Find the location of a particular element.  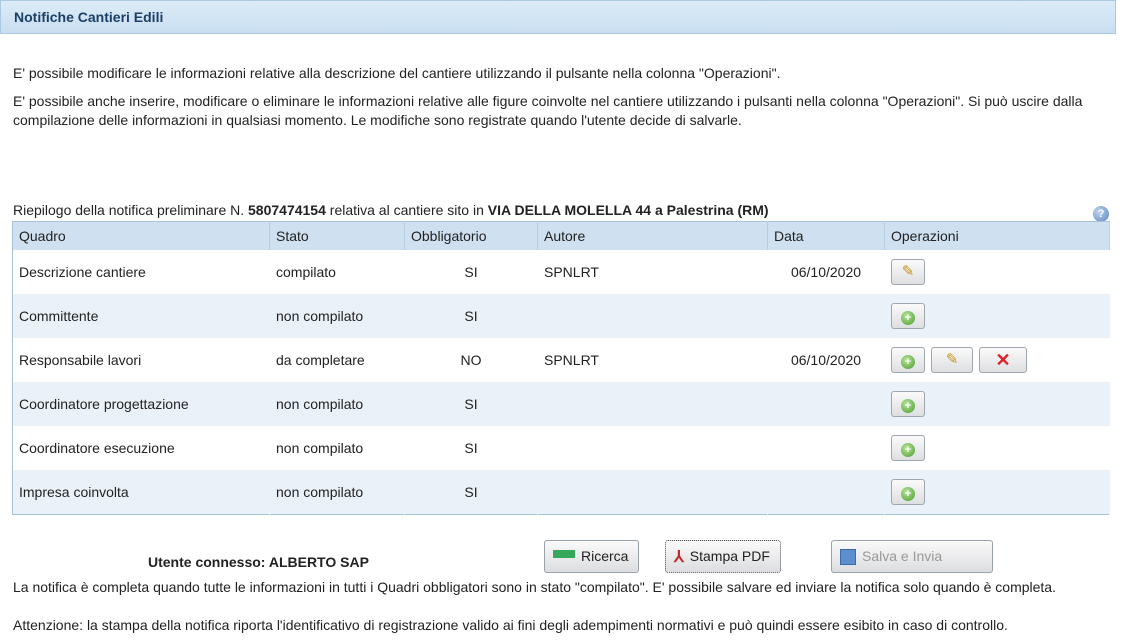

notification-number: 5807474154 is located at coordinates (287, 210).